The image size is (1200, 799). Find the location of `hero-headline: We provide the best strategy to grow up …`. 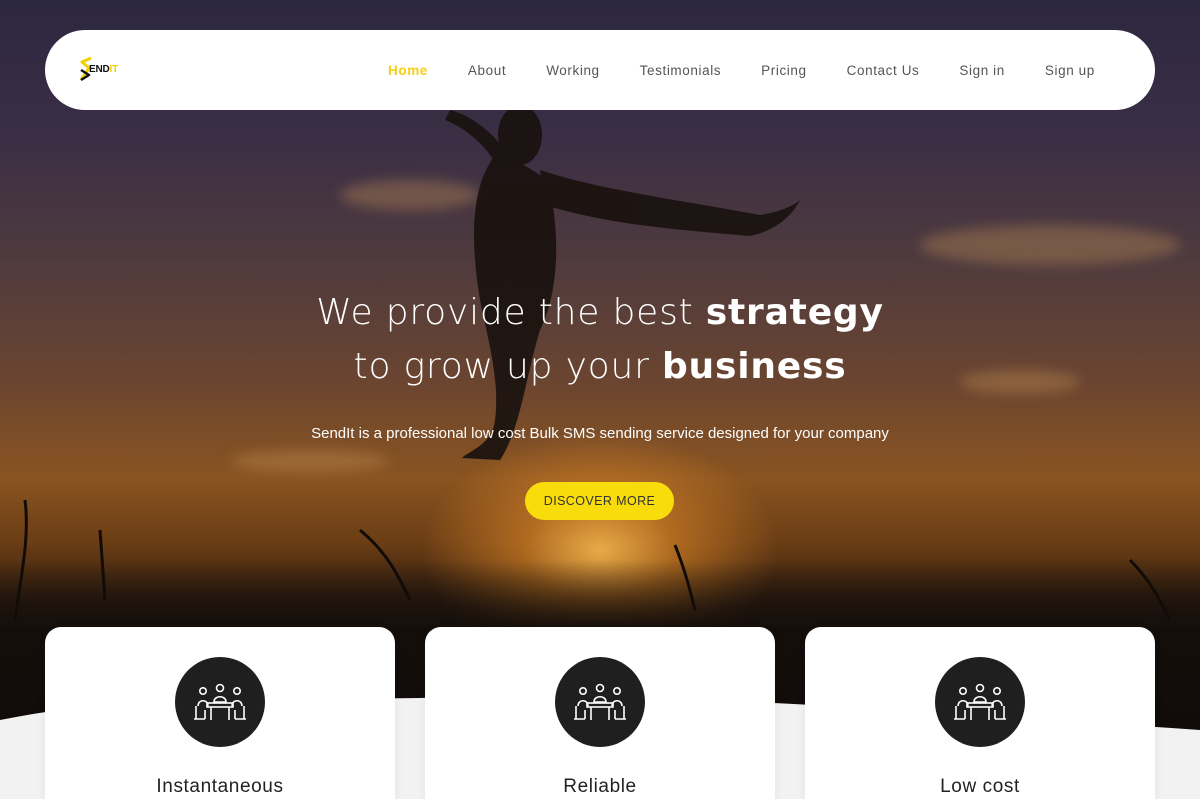

hero-headline: We provide the best strategy to grow up … is located at coordinates (600, 340).